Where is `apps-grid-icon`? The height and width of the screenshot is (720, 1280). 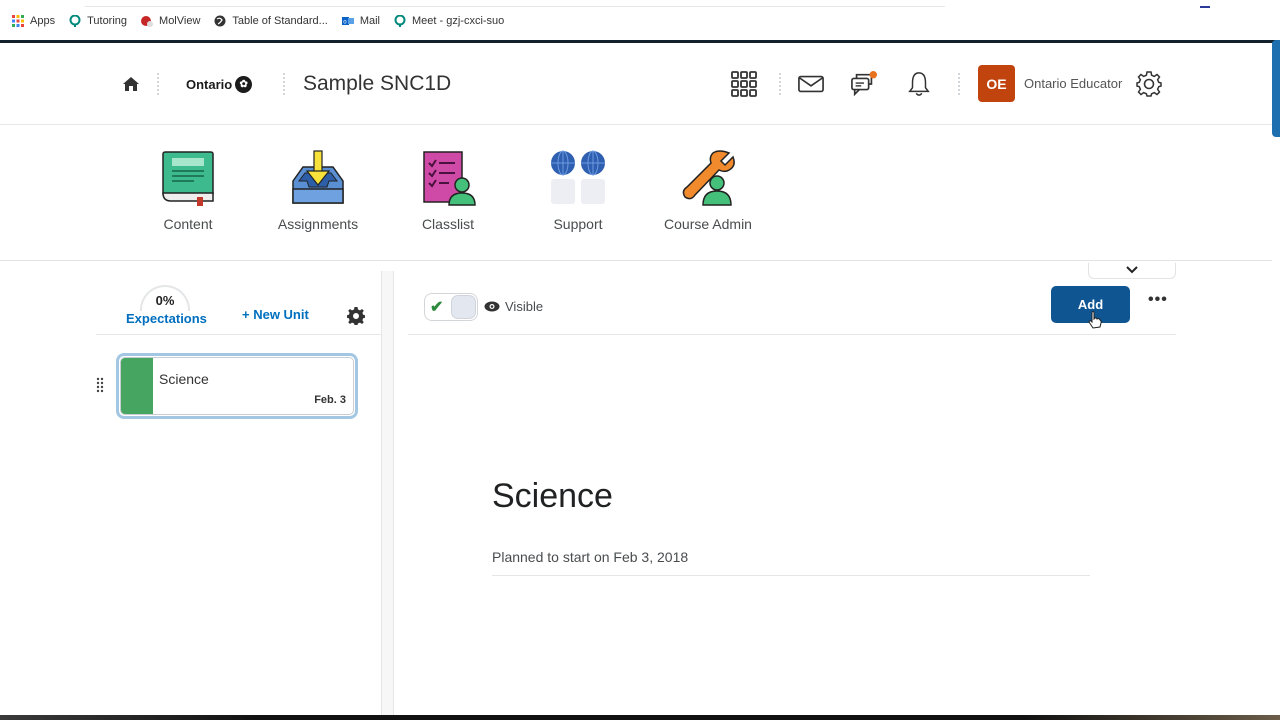
apps-grid-icon is located at coordinates (18, 21).